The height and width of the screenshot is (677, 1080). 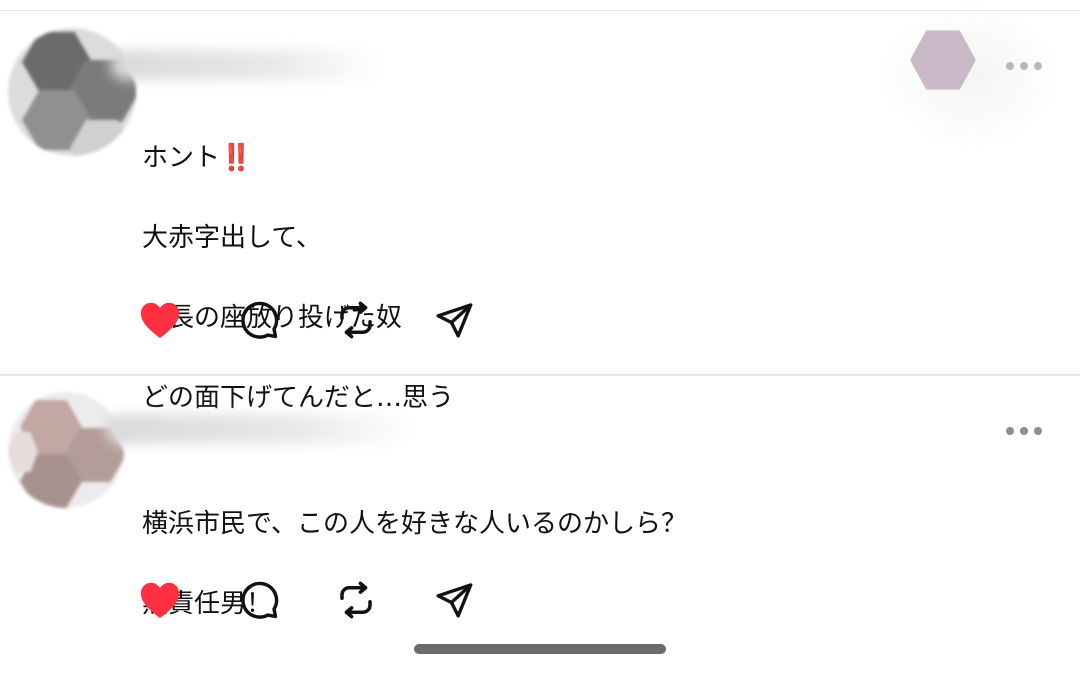 I want to click on post-text-line: 横浜市民で、この人を好きな人いるのかしら？, so click(x=414, y=524).